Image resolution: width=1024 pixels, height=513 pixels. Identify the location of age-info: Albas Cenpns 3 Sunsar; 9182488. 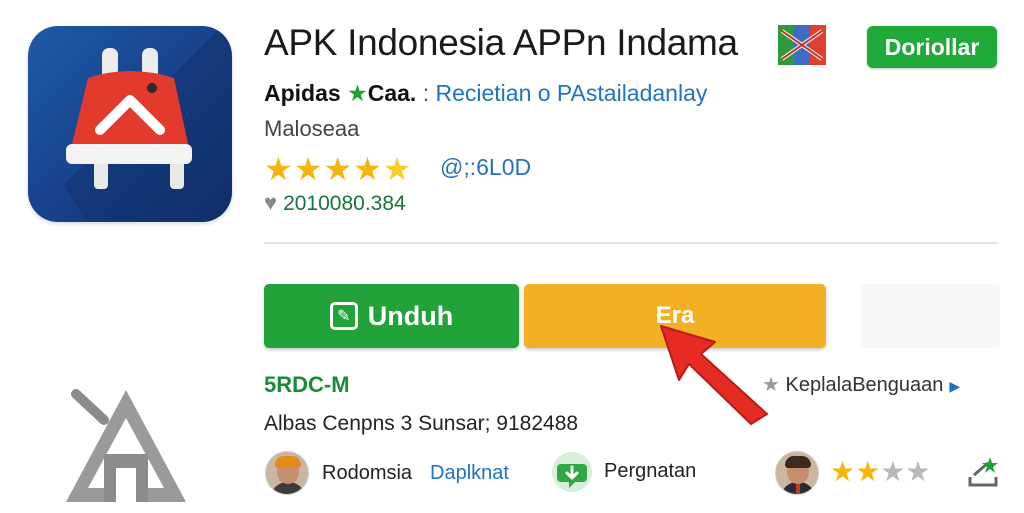
(421, 423).